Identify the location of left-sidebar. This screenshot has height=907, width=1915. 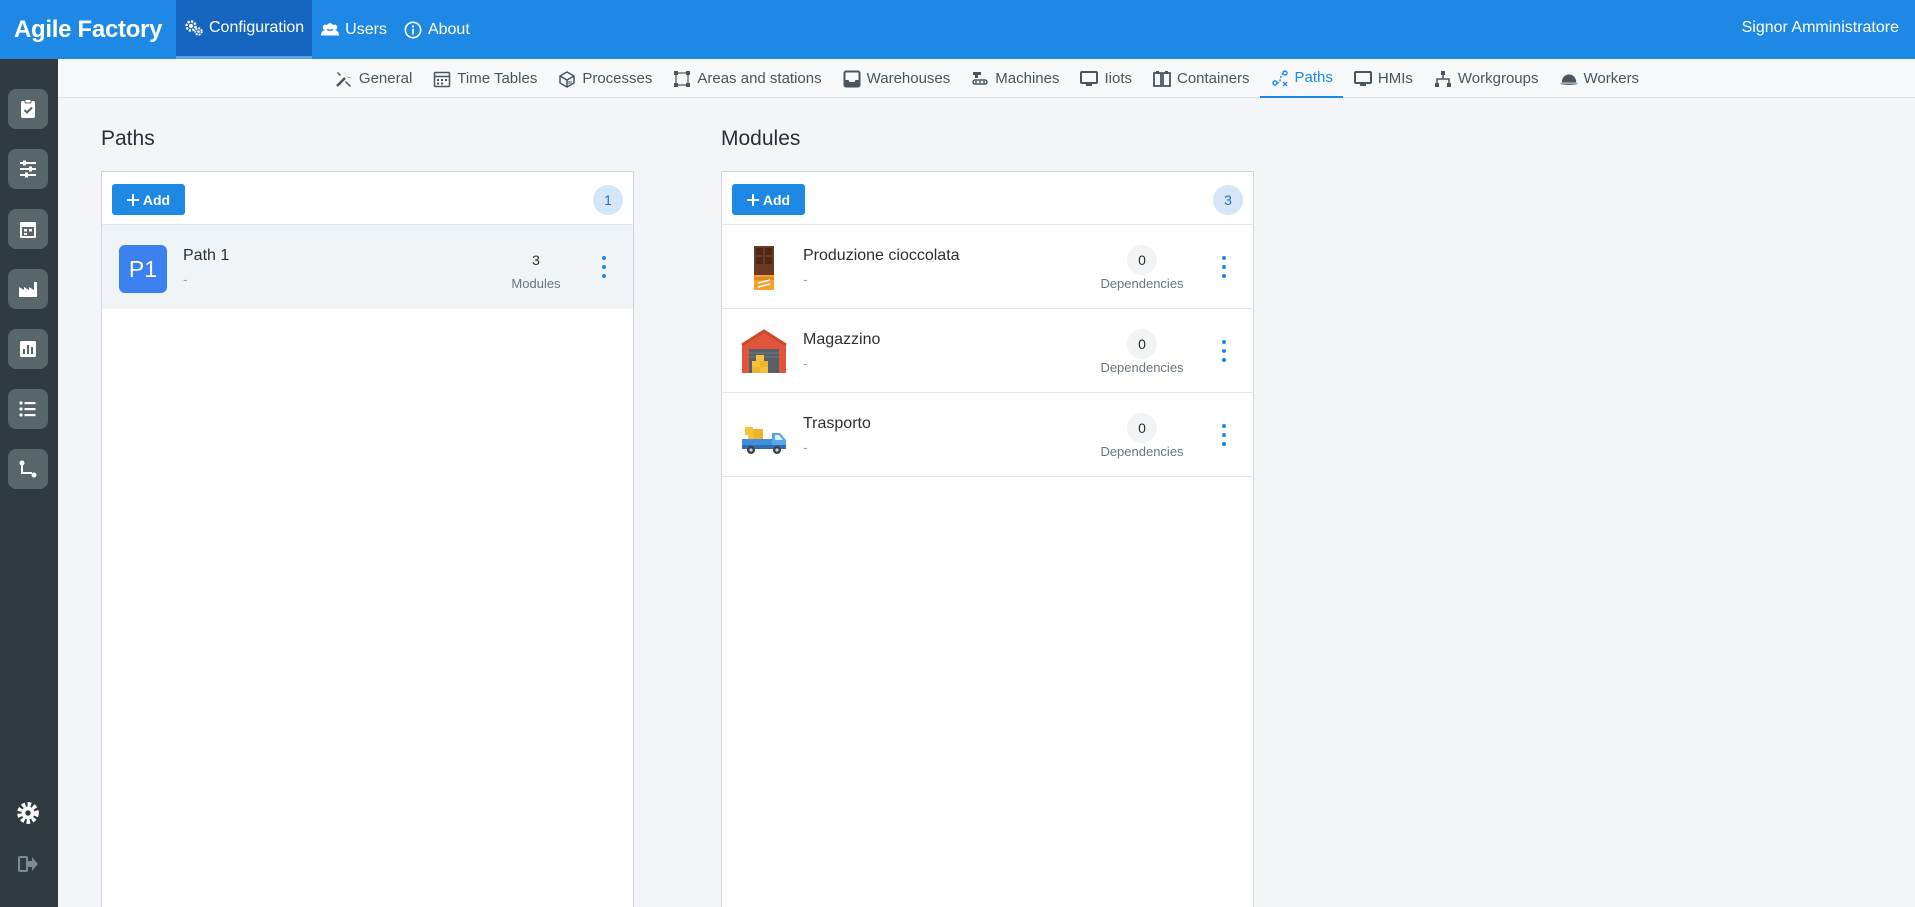
(29, 483).